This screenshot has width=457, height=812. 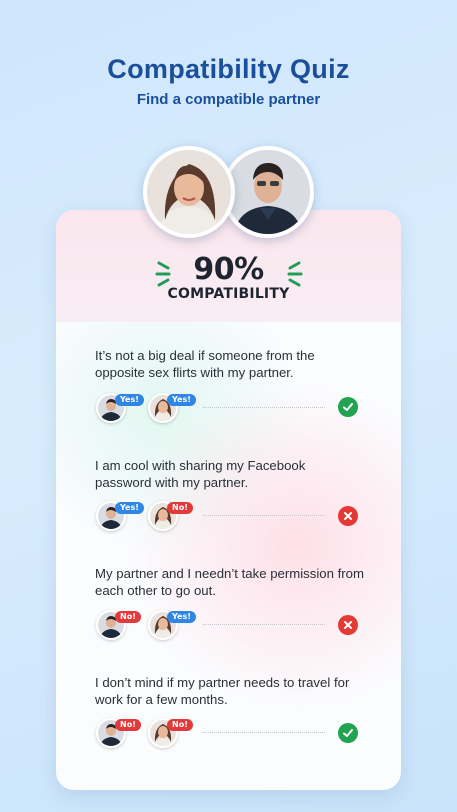 What do you see at coordinates (264, 407) in the screenshot?
I see `q1-connector` at bounding box center [264, 407].